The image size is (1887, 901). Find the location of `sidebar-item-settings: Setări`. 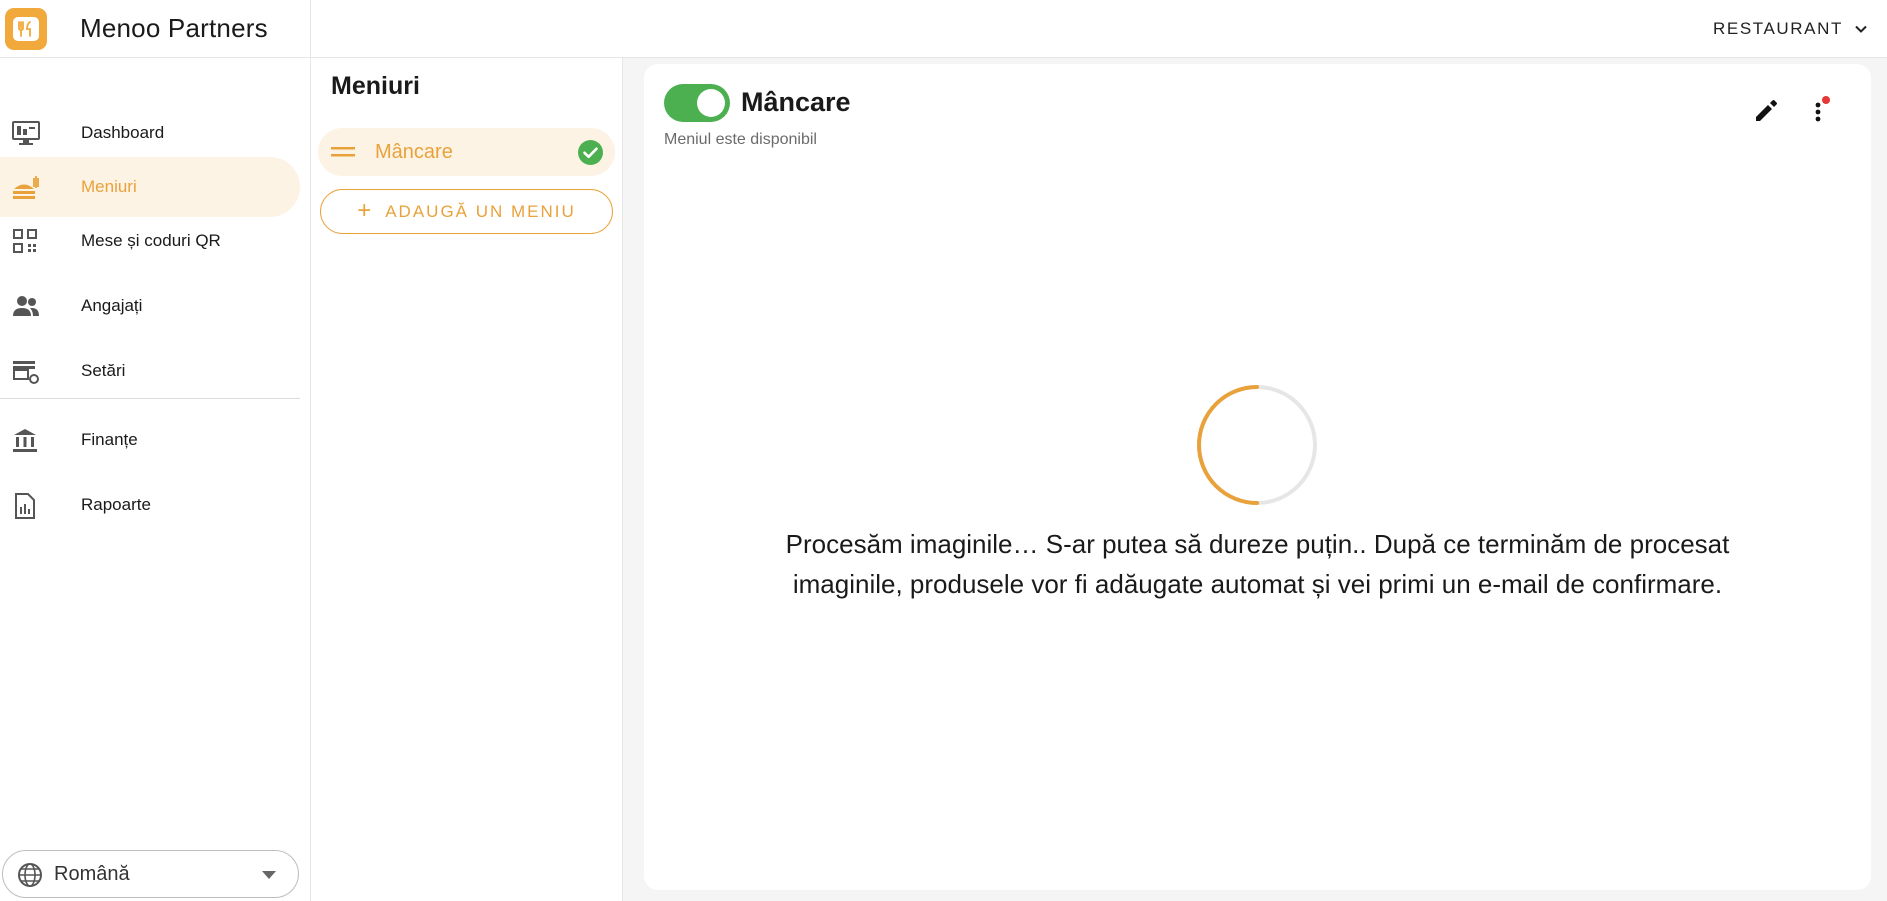

sidebar-item-settings: Setări is located at coordinates (150, 371).